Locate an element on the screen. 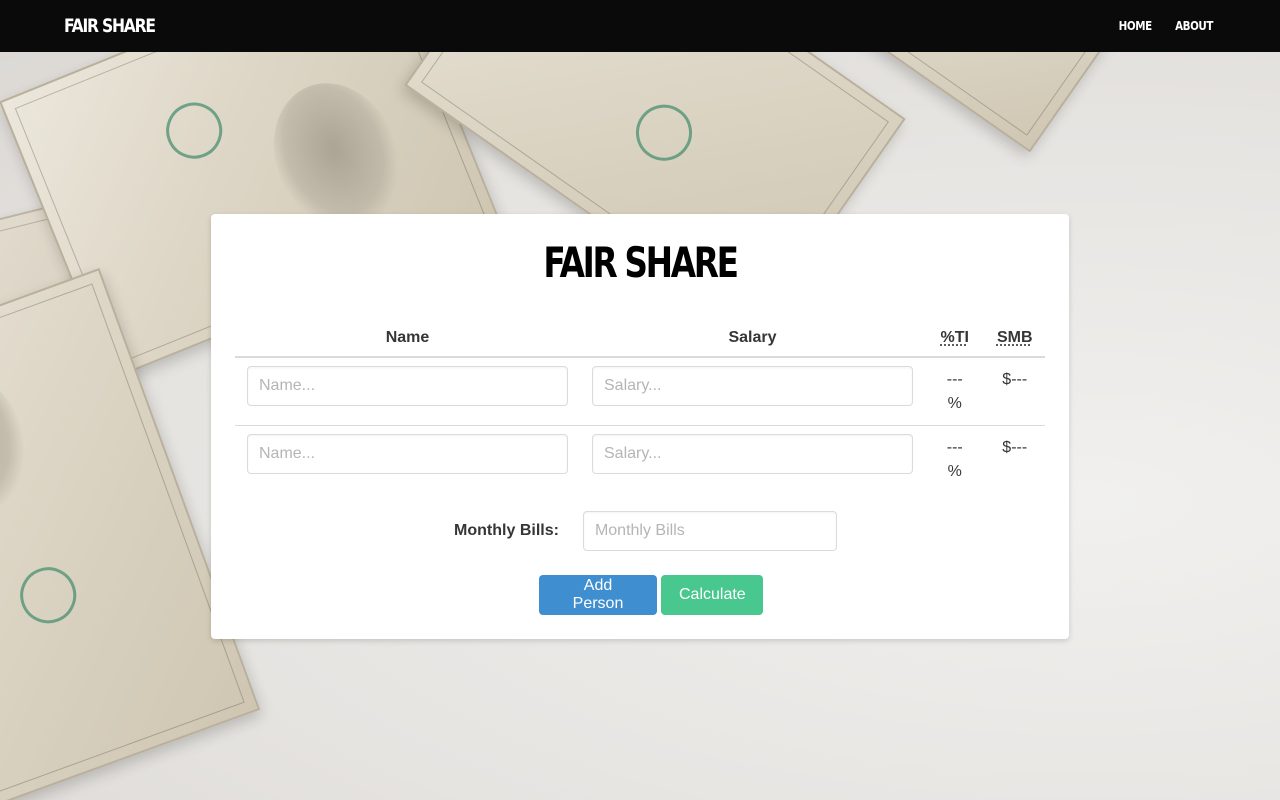  nav-link-about: ABOUT is located at coordinates (1194, 26).